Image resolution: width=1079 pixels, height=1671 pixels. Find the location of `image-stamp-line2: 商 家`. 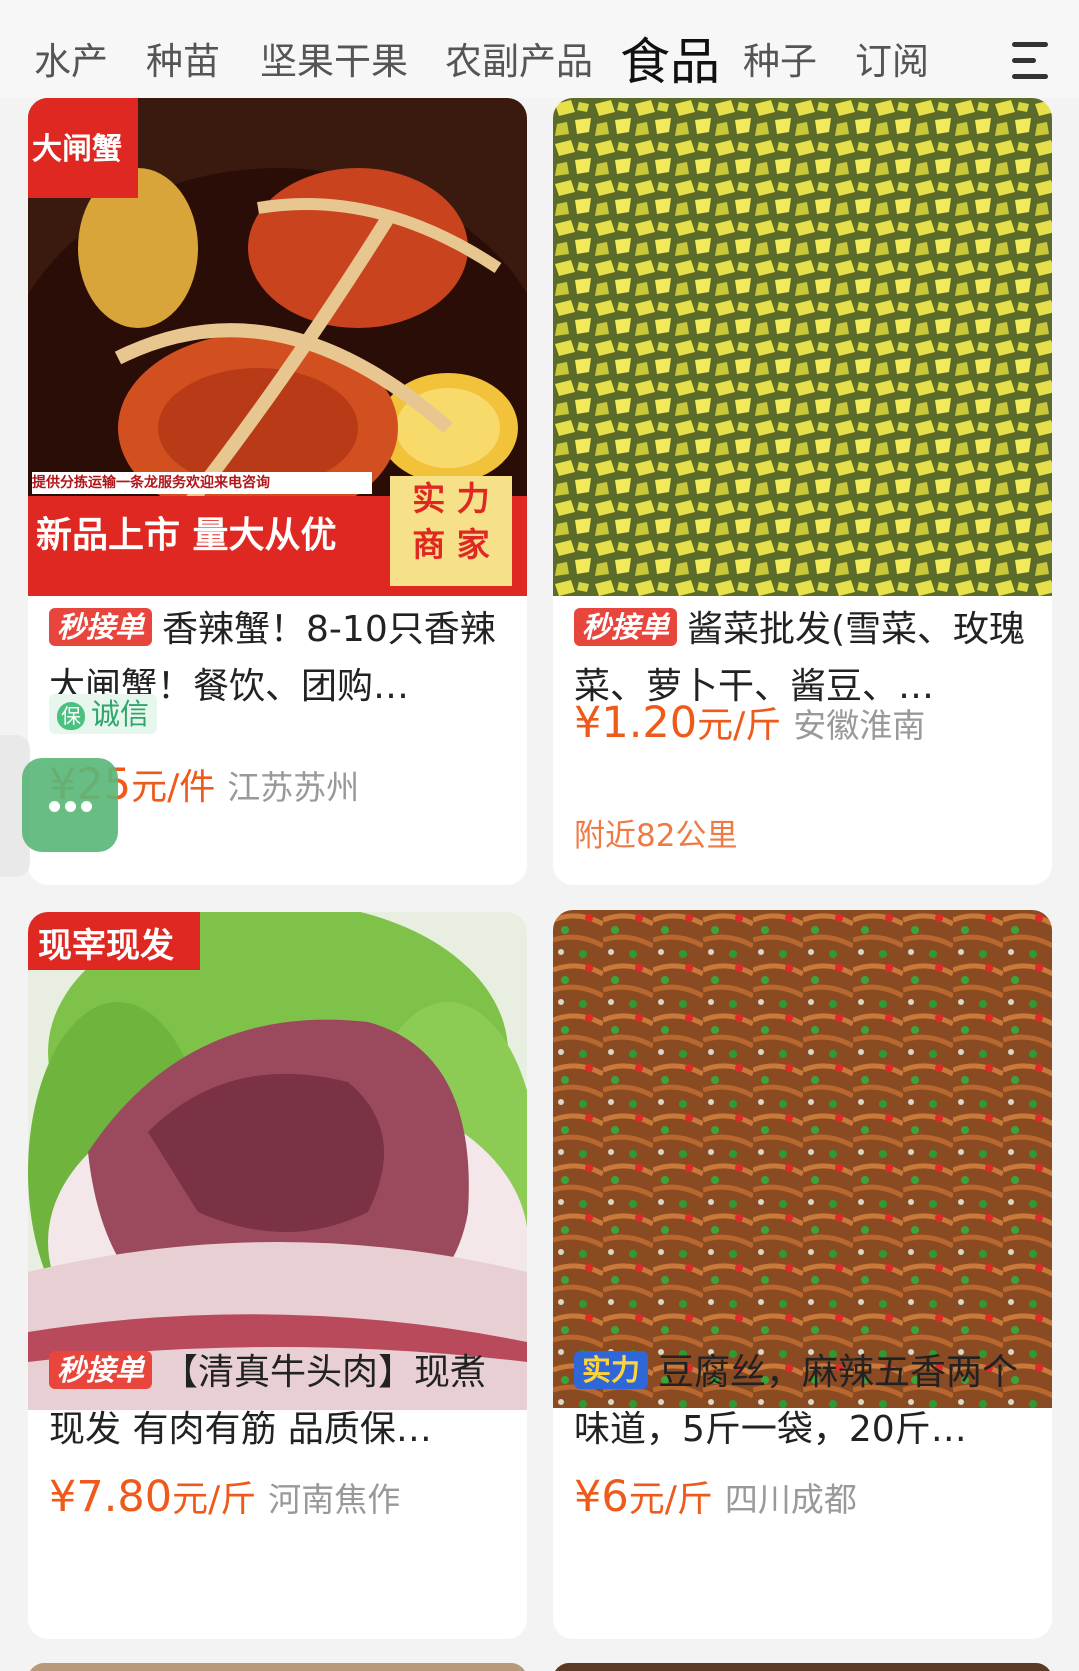

image-stamp-line2: 商 家 is located at coordinates (451, 544).